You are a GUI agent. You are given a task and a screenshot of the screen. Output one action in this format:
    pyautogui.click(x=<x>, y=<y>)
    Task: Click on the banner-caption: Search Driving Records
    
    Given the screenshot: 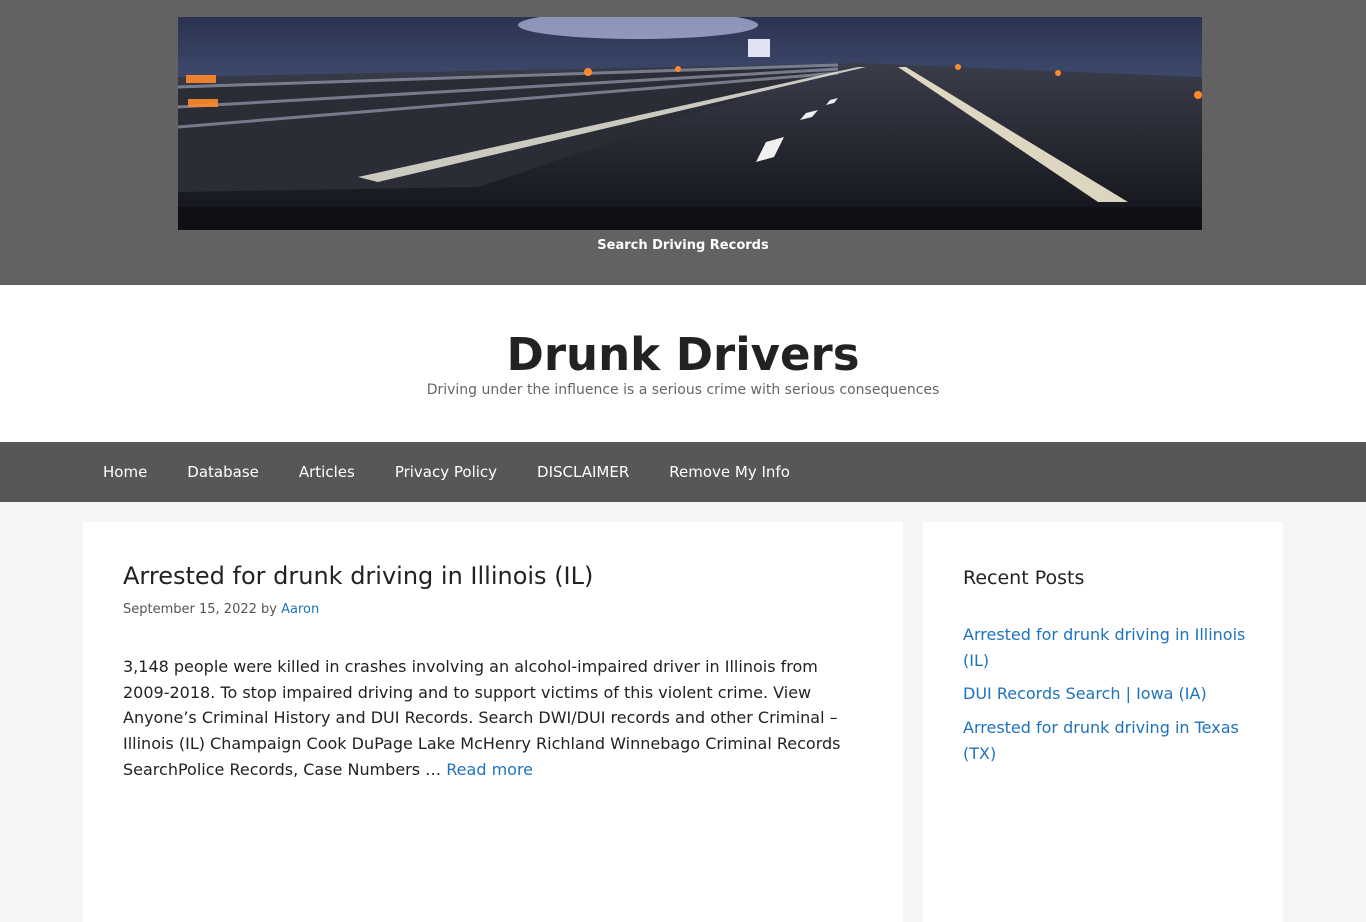 What is the action you would take?
    pyautogui.click(x=683, y=245)
    